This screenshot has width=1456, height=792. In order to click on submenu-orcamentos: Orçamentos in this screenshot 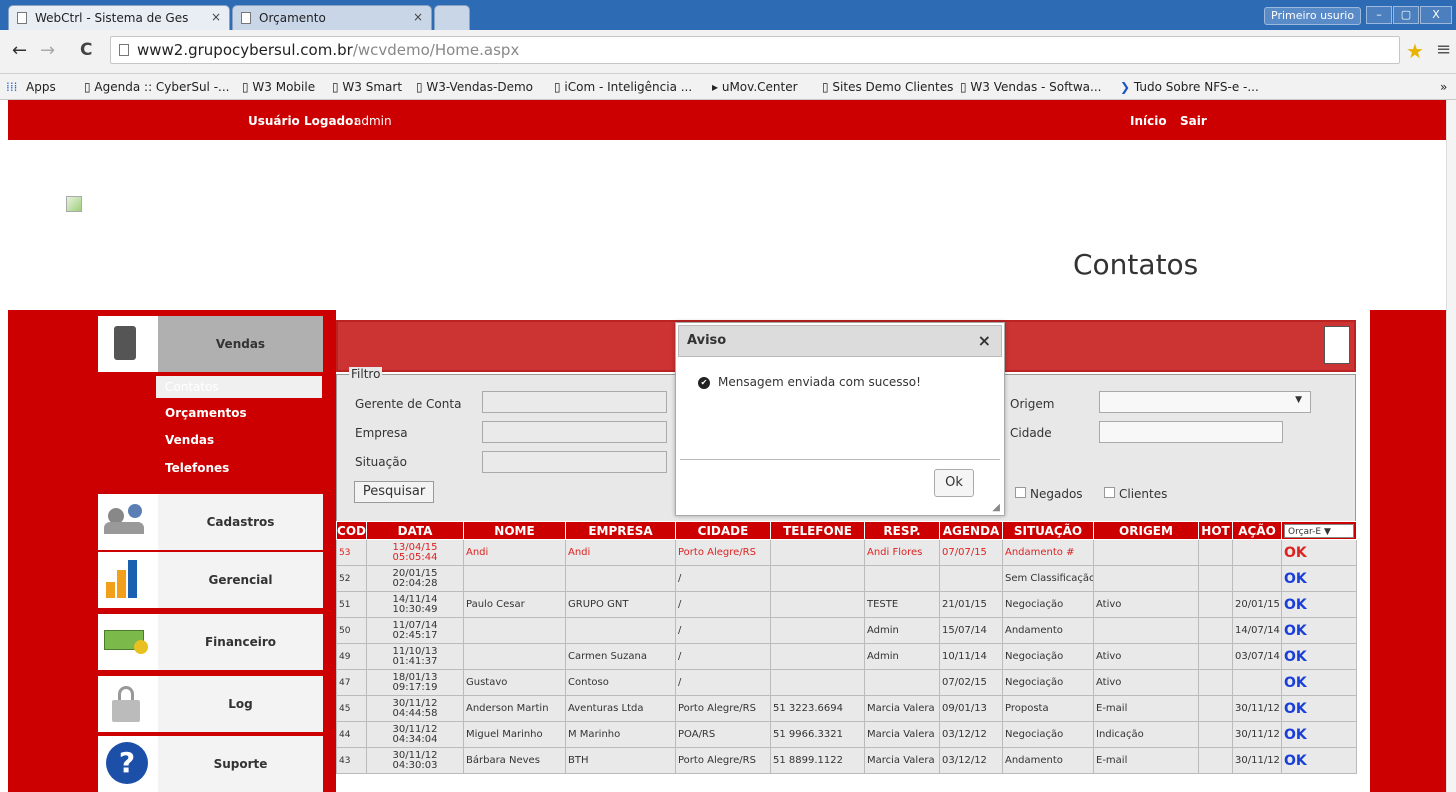, I will do `click(206, 413)`.